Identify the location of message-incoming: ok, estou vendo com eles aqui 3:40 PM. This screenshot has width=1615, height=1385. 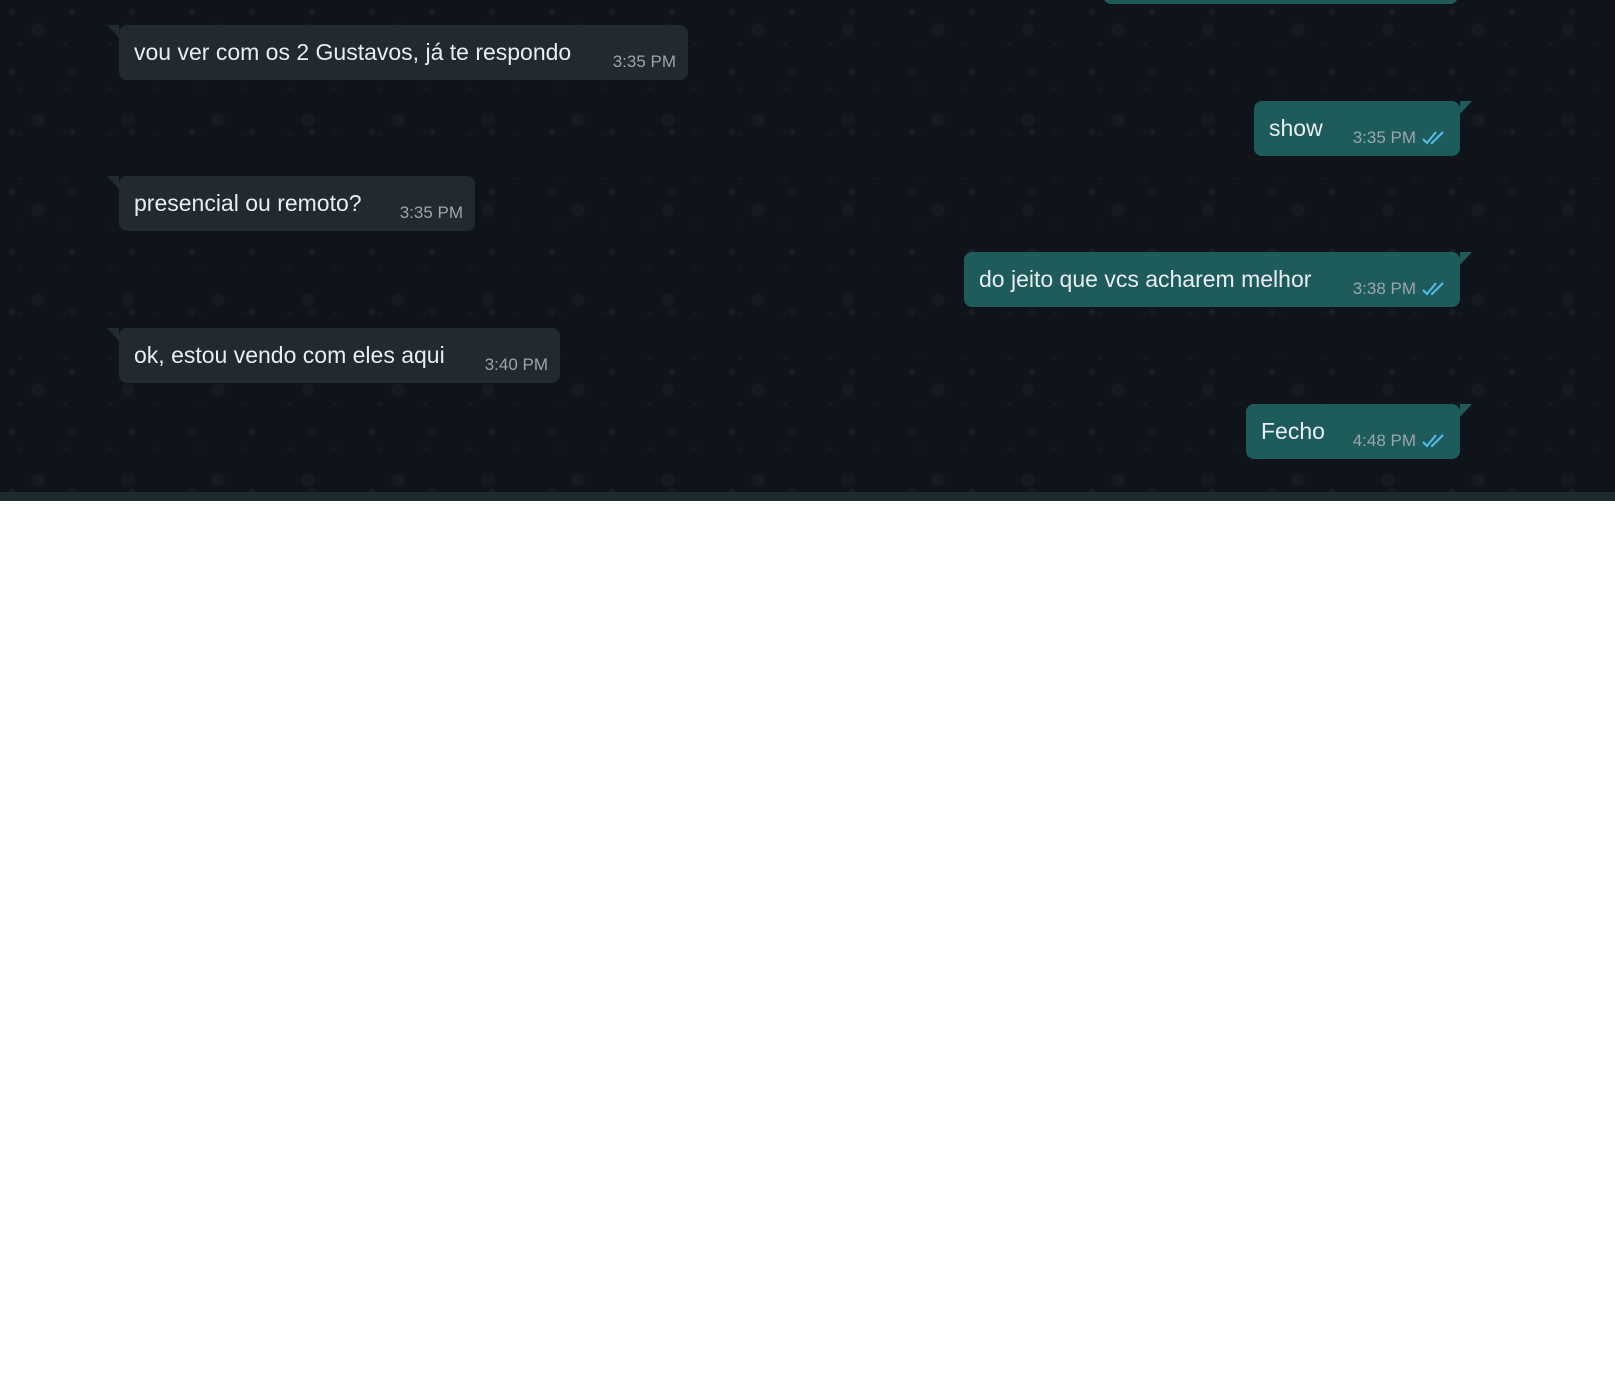
(333, 355).